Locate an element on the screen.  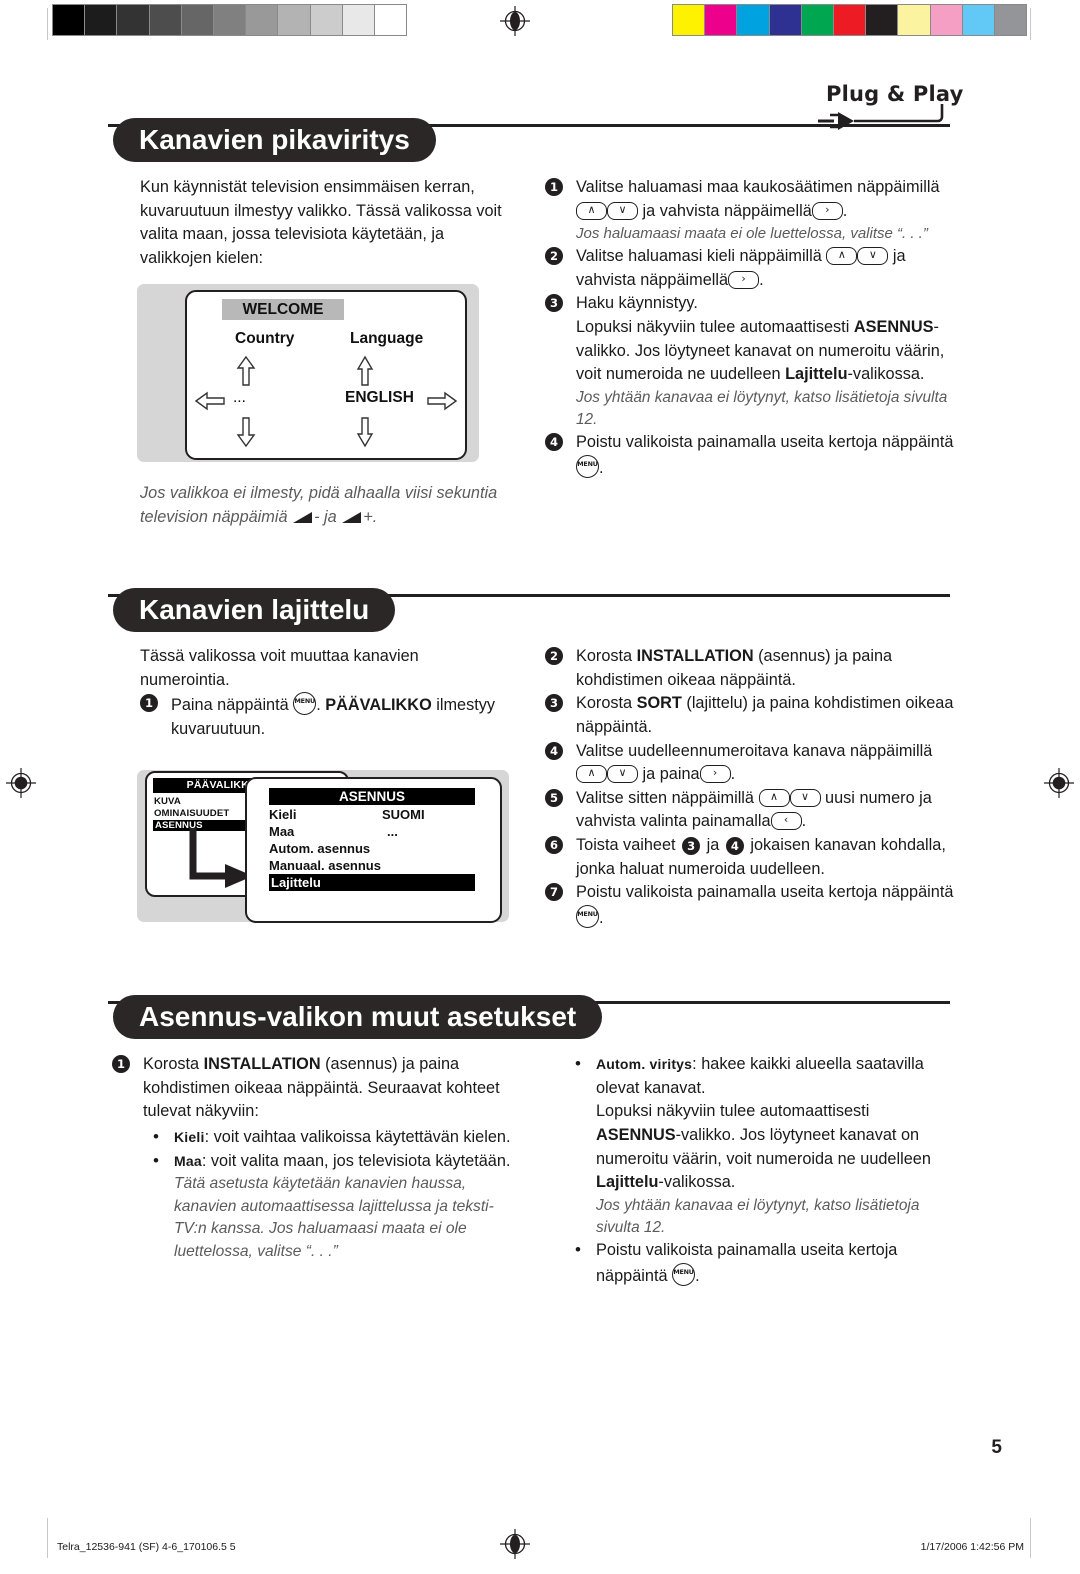
section-channel-sort: Kanavien lajittelu is located at coordinates (529, 611).